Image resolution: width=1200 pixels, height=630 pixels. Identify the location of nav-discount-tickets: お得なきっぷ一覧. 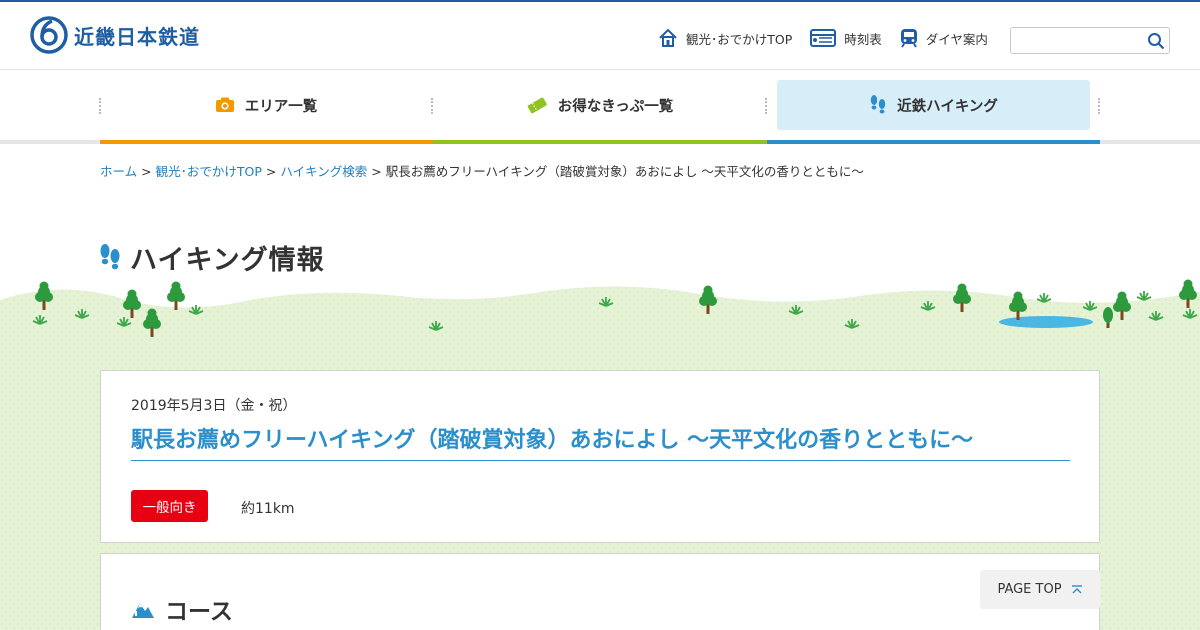
(599, 105).